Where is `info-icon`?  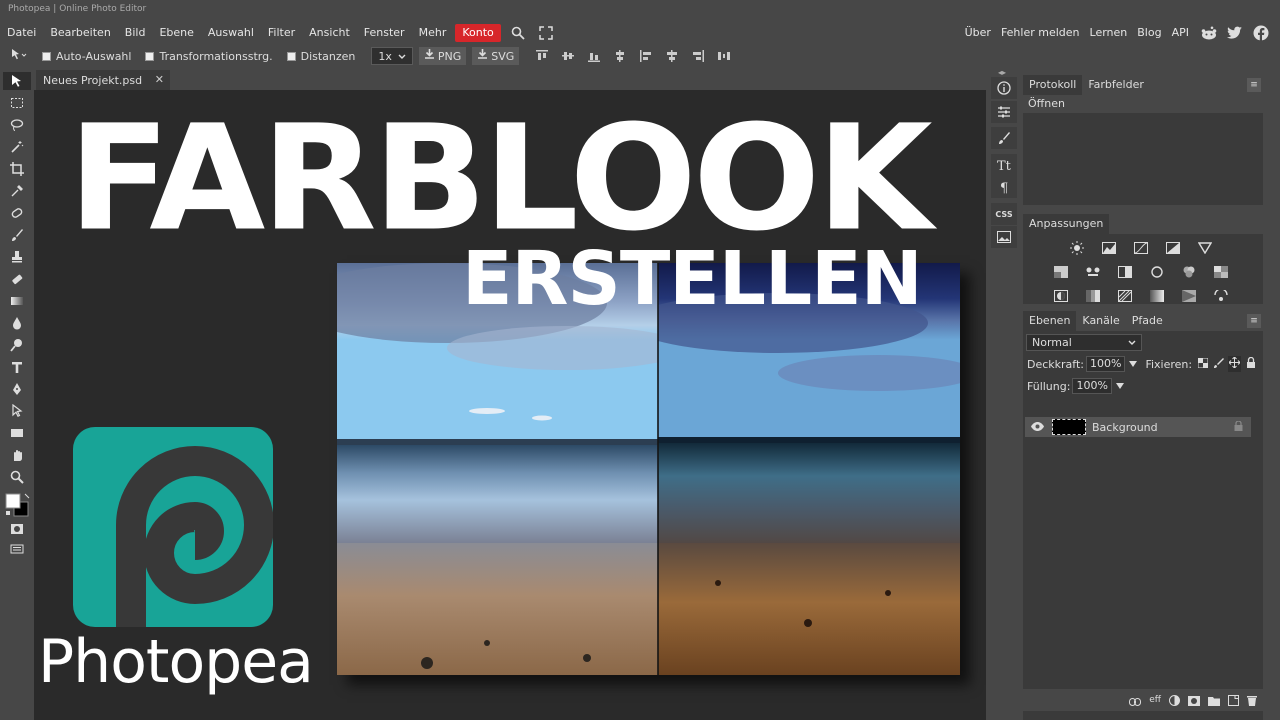
info-icon is located at coordinates (1004, 88).